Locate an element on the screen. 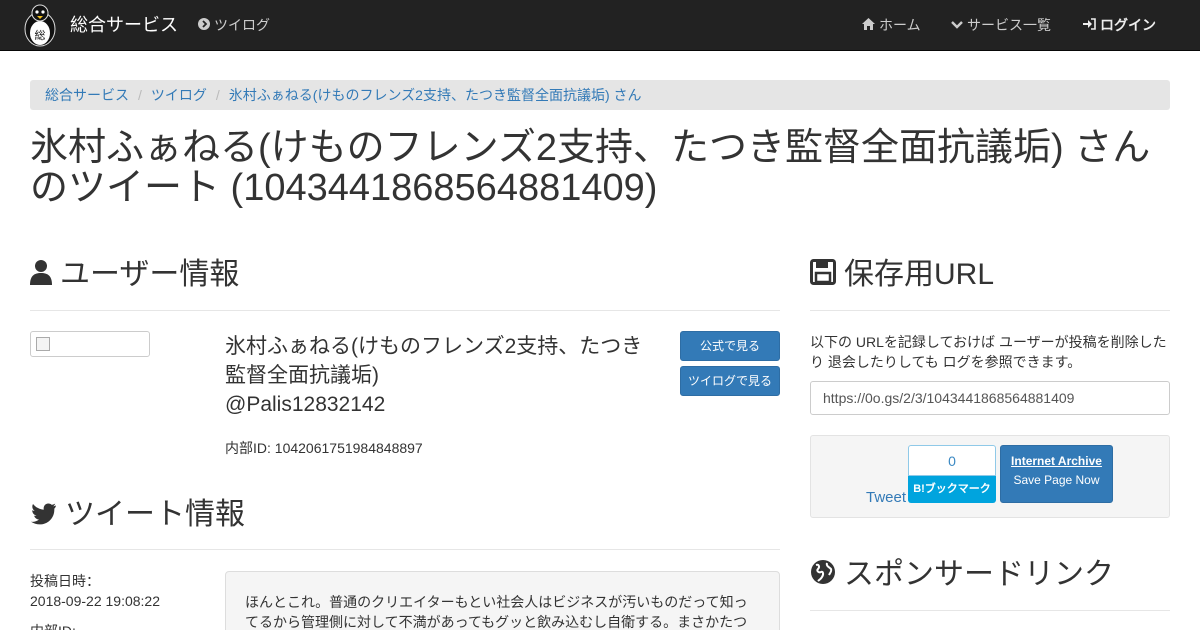  nav-twilog-label: ツイログ is located at coordinates (242, 25).